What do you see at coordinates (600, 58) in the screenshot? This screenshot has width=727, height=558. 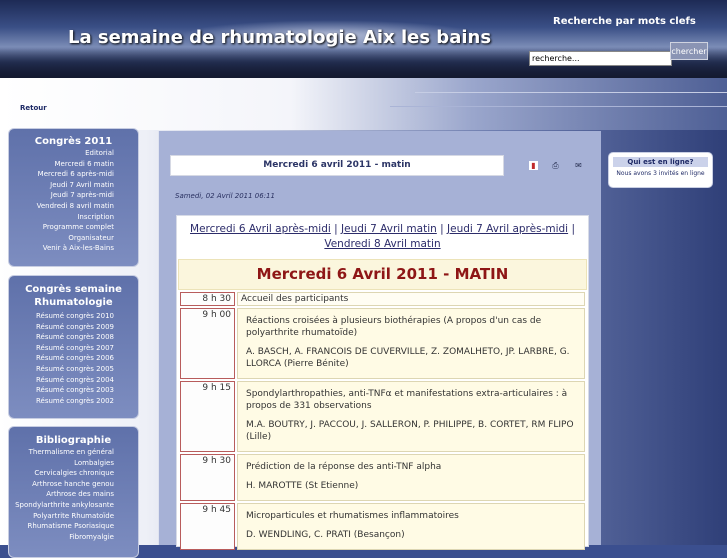 I see `search-input` at bounding box center [600, 58].